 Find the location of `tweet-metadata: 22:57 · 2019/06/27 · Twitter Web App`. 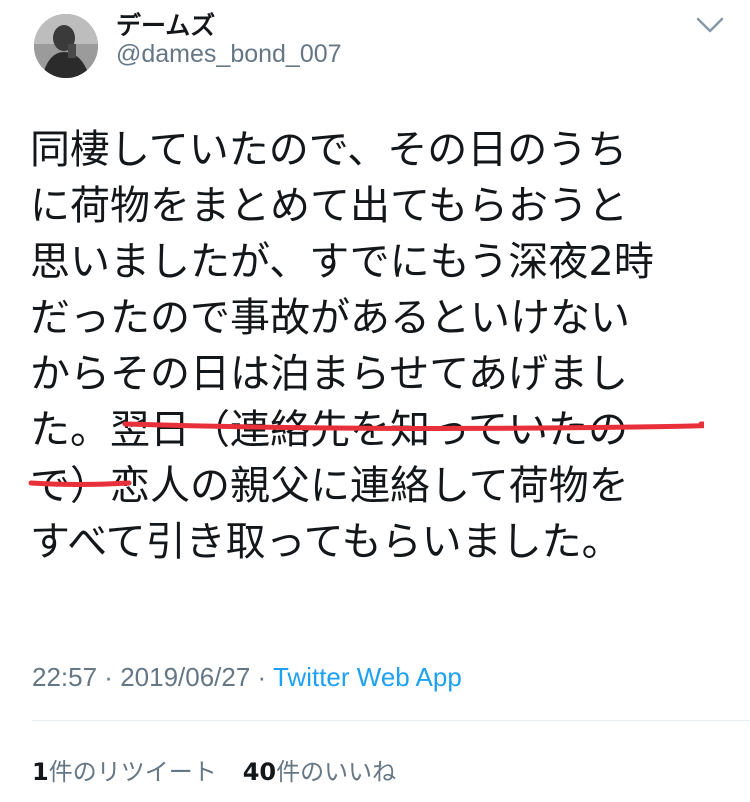

tweet-metadata: 22:57 · 2019/06/27 · Twitter Web App is located at coordinates (247, 677).